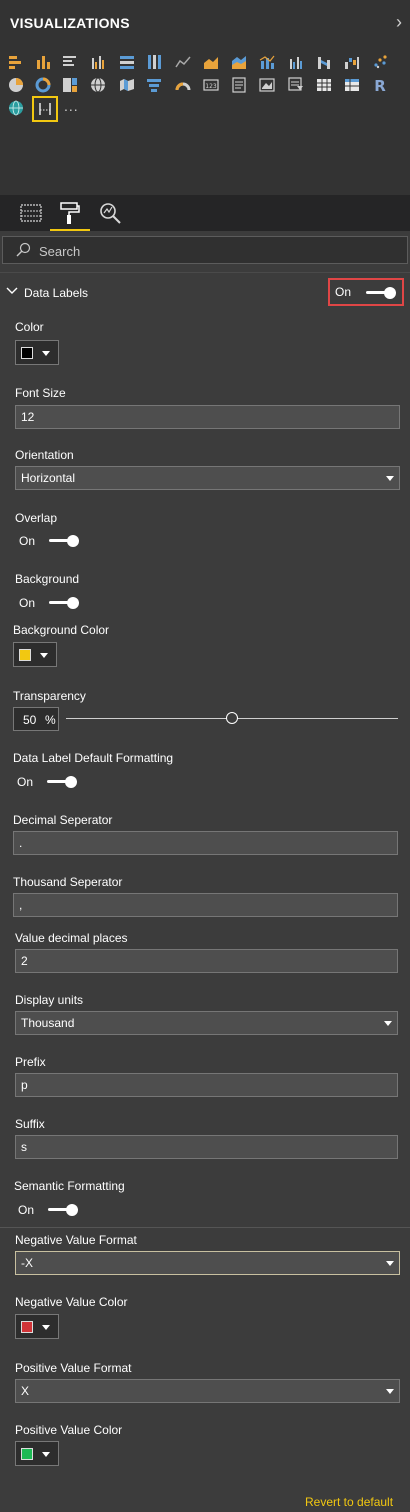  I want to click on area-chart-icon, so click(211, 62).